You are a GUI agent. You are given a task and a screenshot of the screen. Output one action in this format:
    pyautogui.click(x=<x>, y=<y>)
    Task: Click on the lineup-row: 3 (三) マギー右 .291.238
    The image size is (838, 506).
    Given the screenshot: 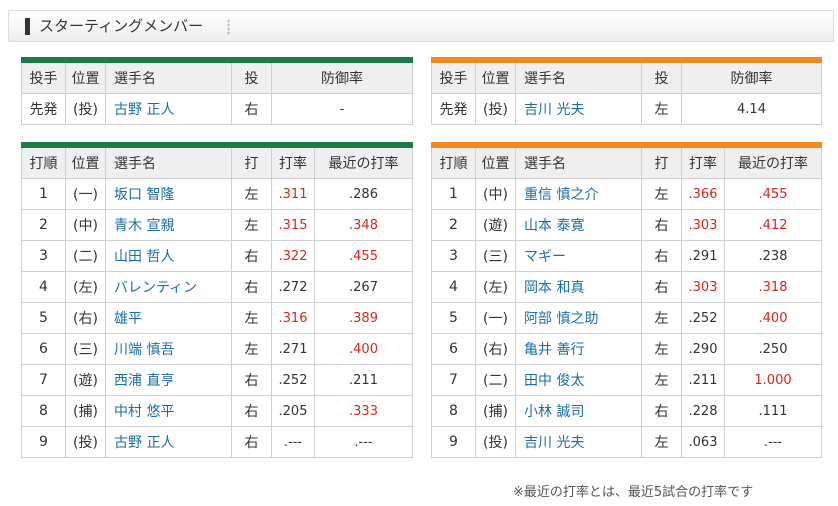 What is the action you would take?
    pyautogui.click(x=626, y=256)
    